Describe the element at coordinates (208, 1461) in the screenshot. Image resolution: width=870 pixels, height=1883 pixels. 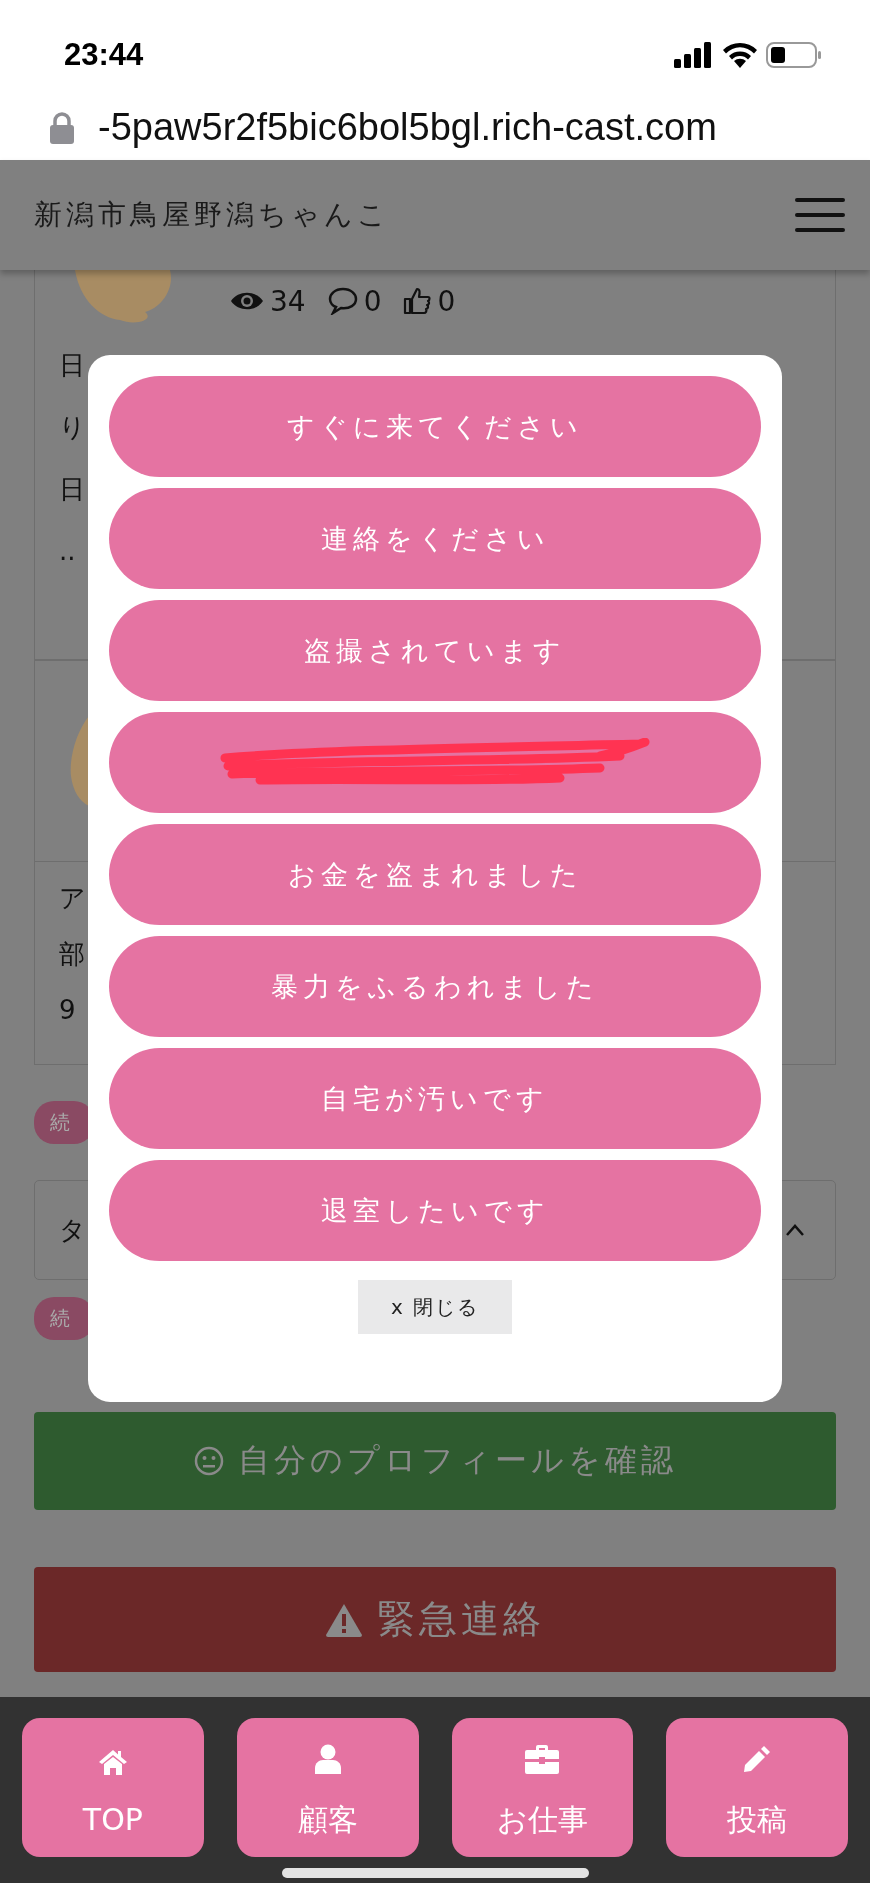
I see `neutral-face-icon` at that location.